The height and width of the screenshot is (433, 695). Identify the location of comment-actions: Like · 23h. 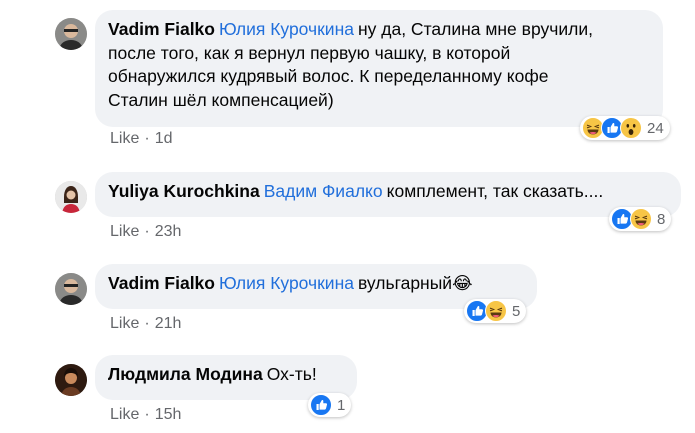
(145, 232).